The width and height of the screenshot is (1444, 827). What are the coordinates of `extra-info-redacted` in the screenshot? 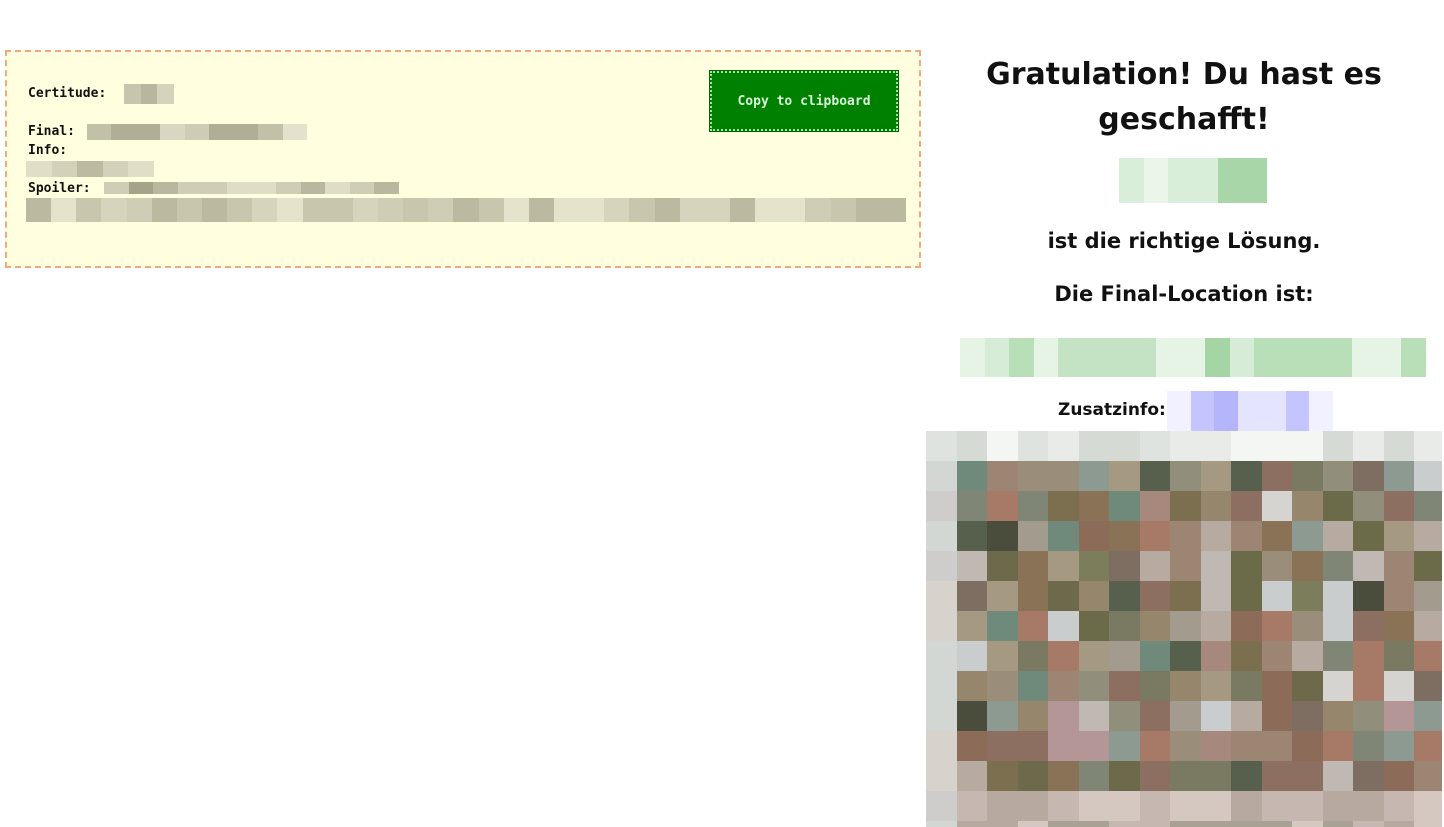 It's located at (1250, 411).